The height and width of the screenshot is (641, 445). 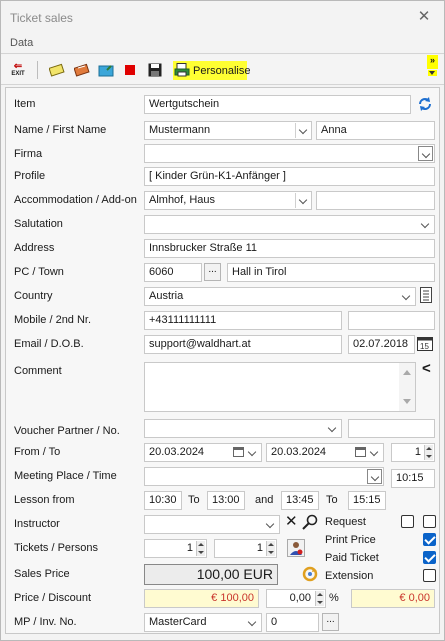 What do you see at coordinates (166, 296) in the screenshot?
I see `country-value: Austria` at bounding box center [166, 296].